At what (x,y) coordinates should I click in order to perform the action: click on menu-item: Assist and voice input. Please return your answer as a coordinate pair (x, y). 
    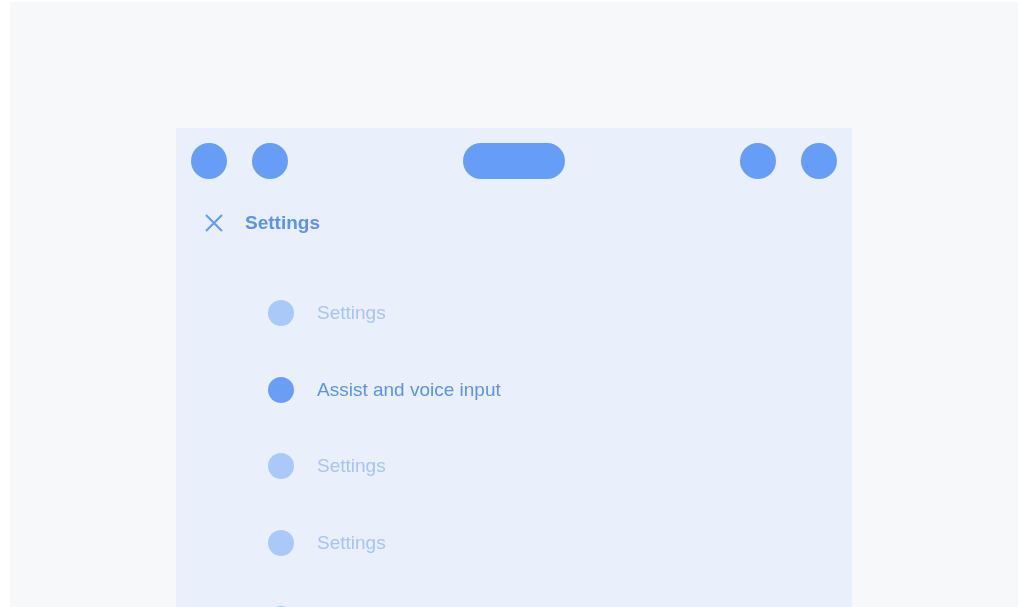
    Looking at the image, I should click on (409, 389).